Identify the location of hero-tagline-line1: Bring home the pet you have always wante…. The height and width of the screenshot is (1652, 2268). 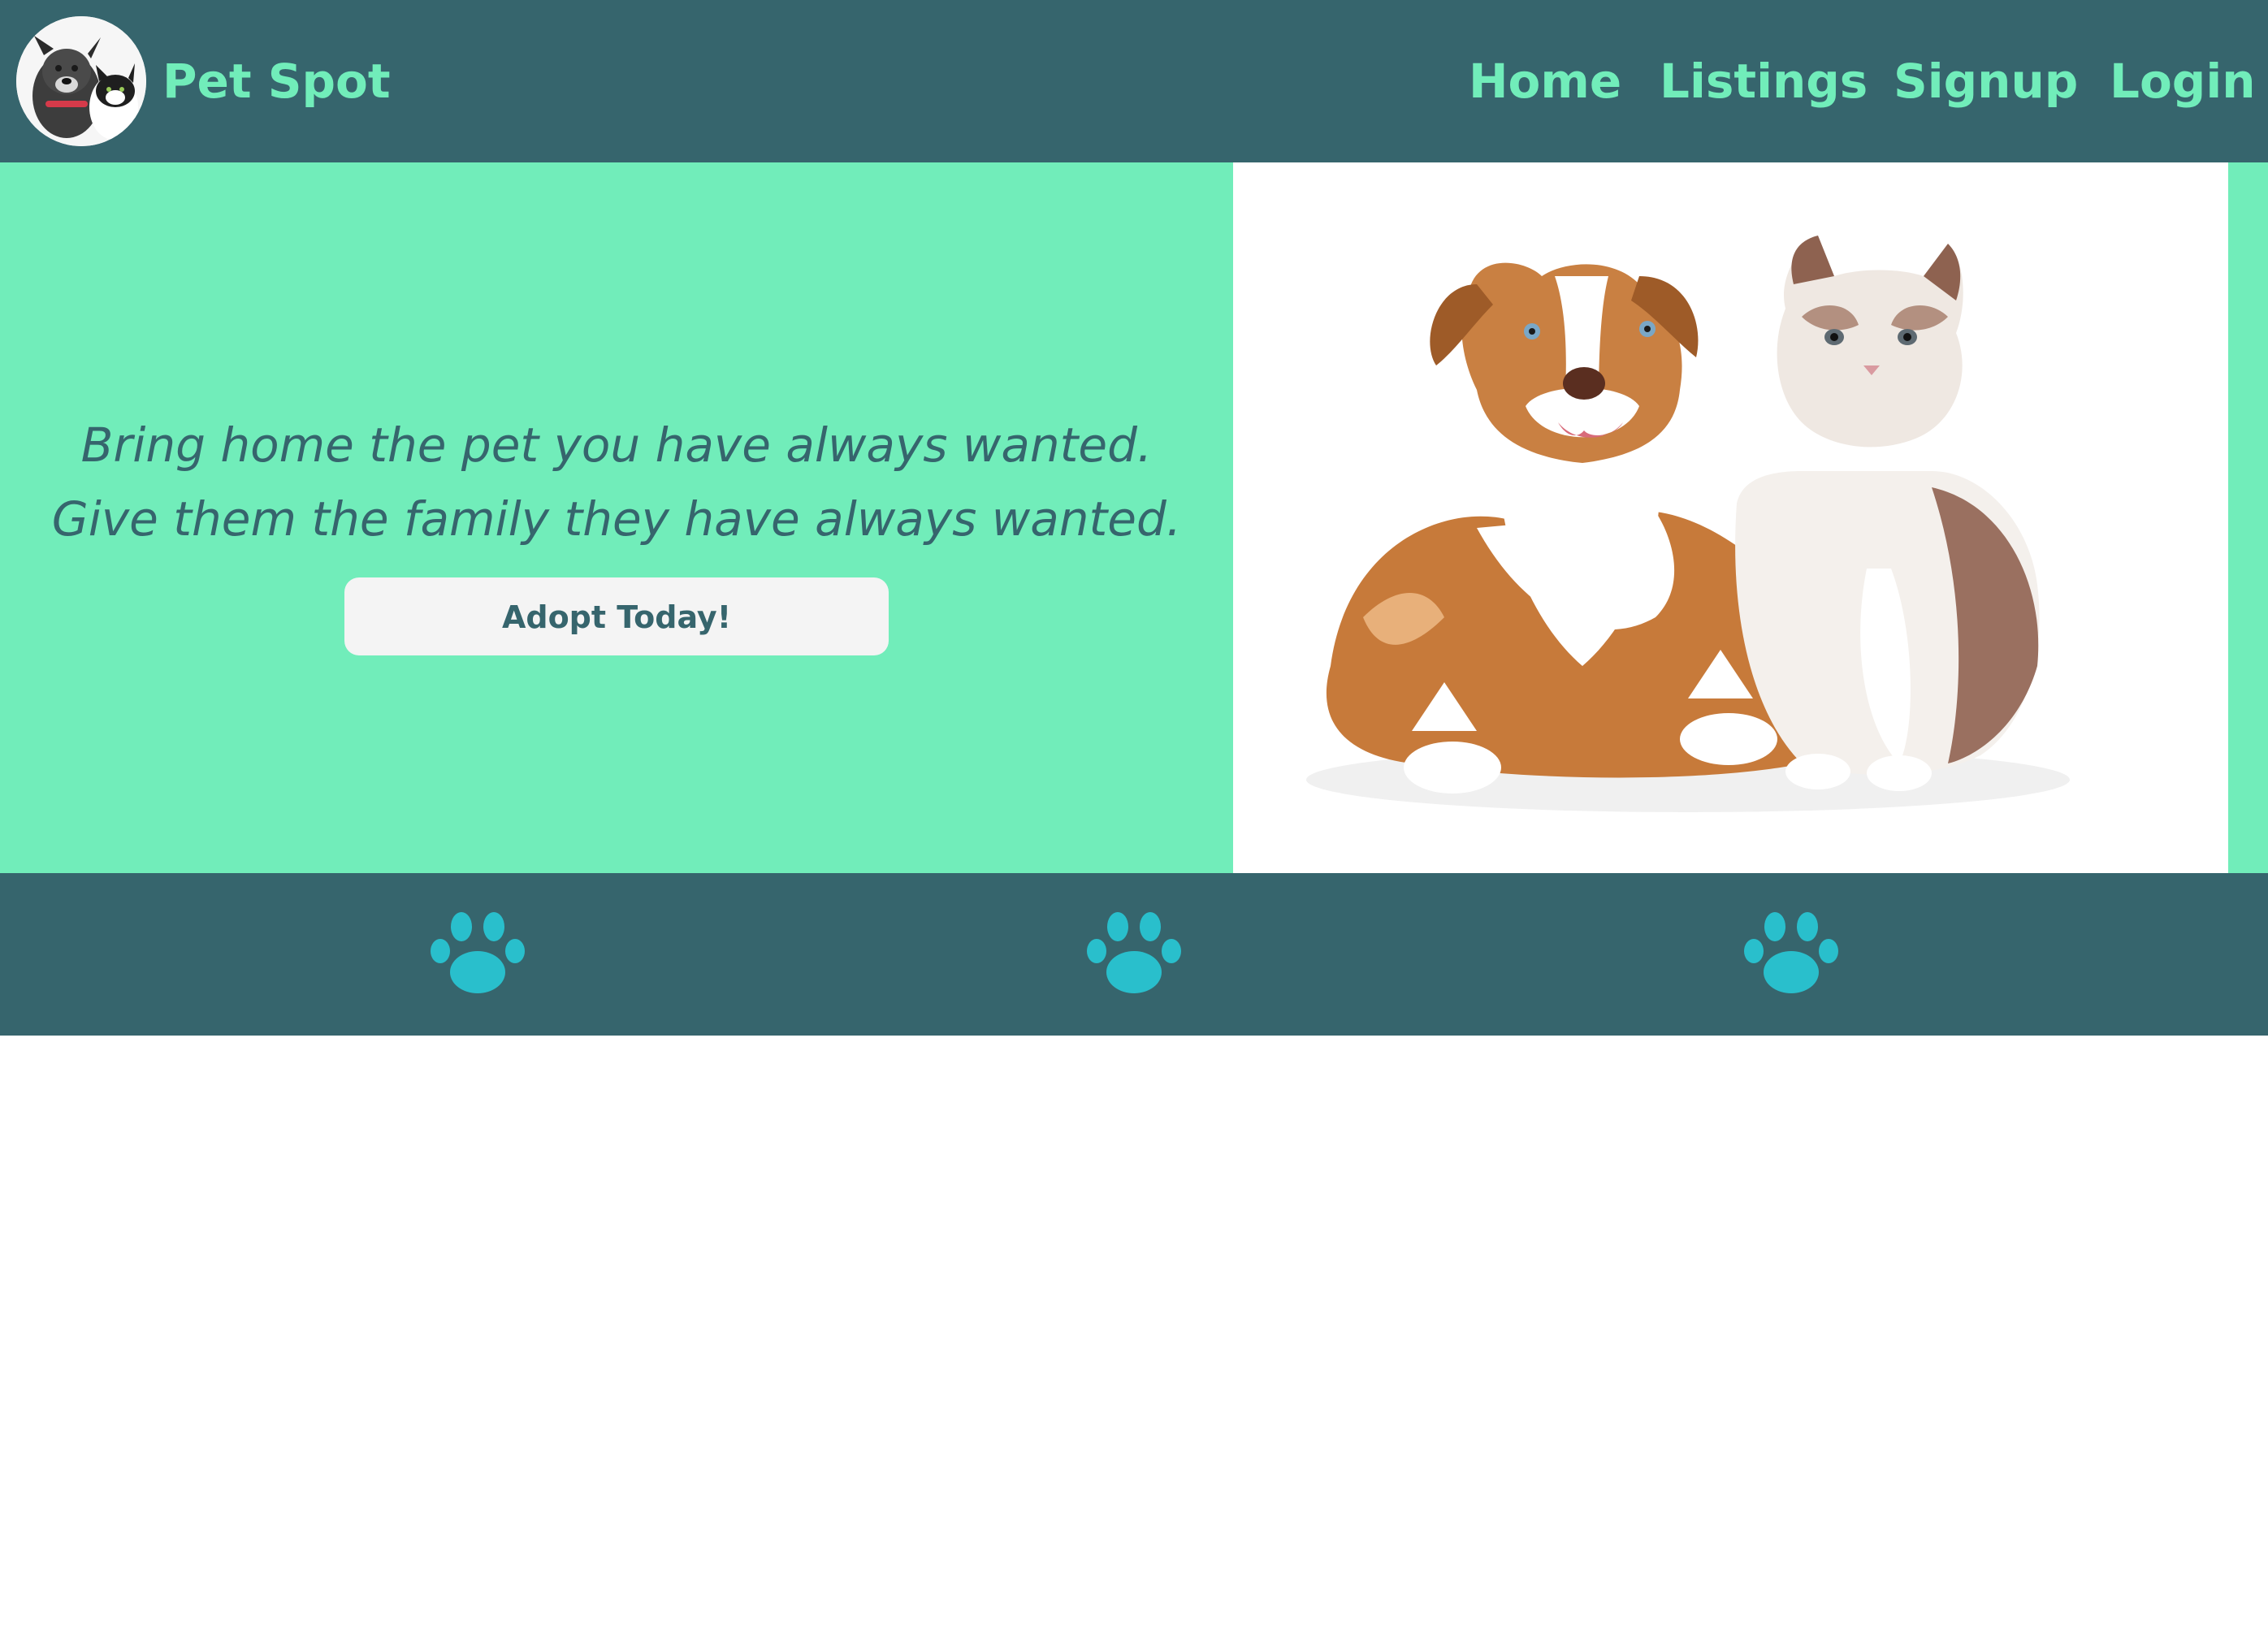
(616, 445).